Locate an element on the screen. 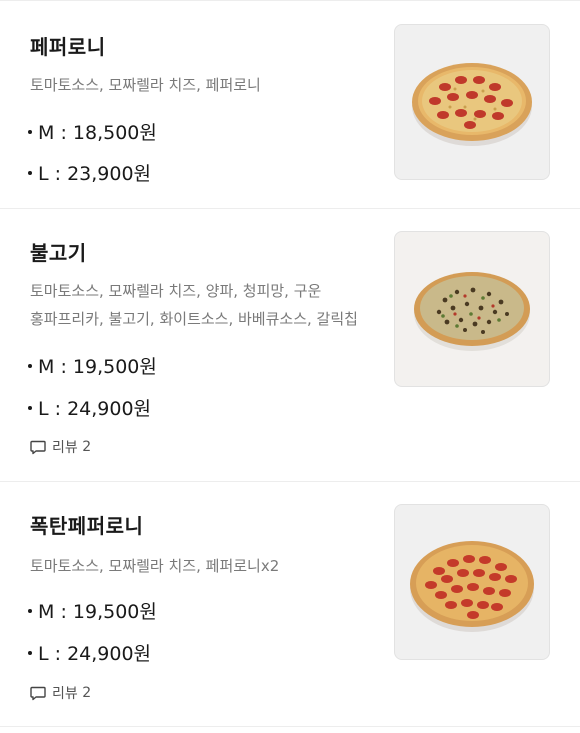 The width and height of the screenshot is (580, 733). price-m: M : 18,500원 is located at coordinates (92, 131).